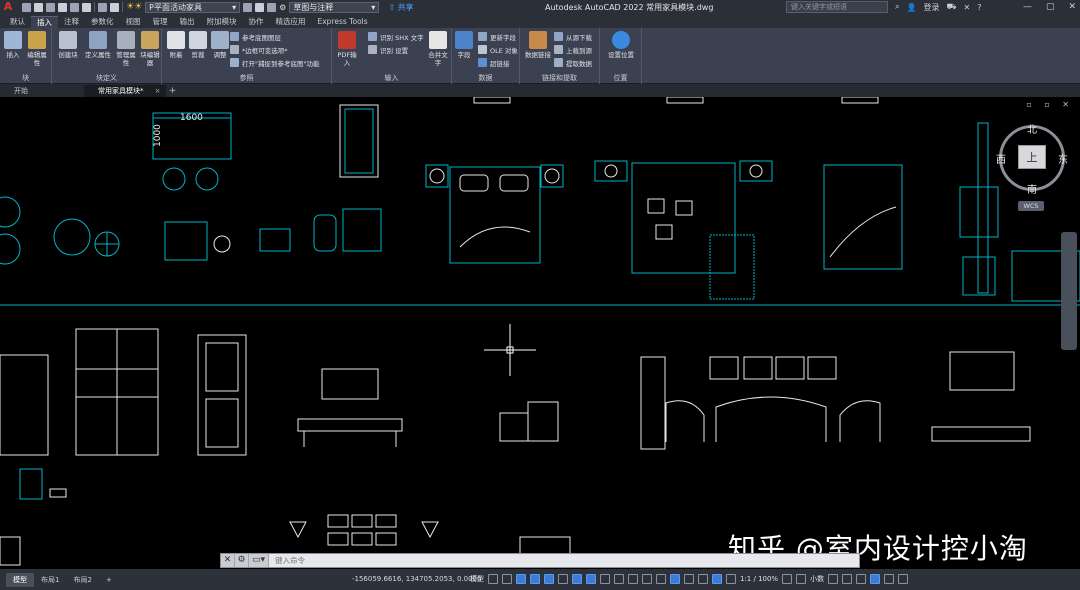 The image size is (1080, 590). I want to click on units-display: 小数, so click(817, 579).